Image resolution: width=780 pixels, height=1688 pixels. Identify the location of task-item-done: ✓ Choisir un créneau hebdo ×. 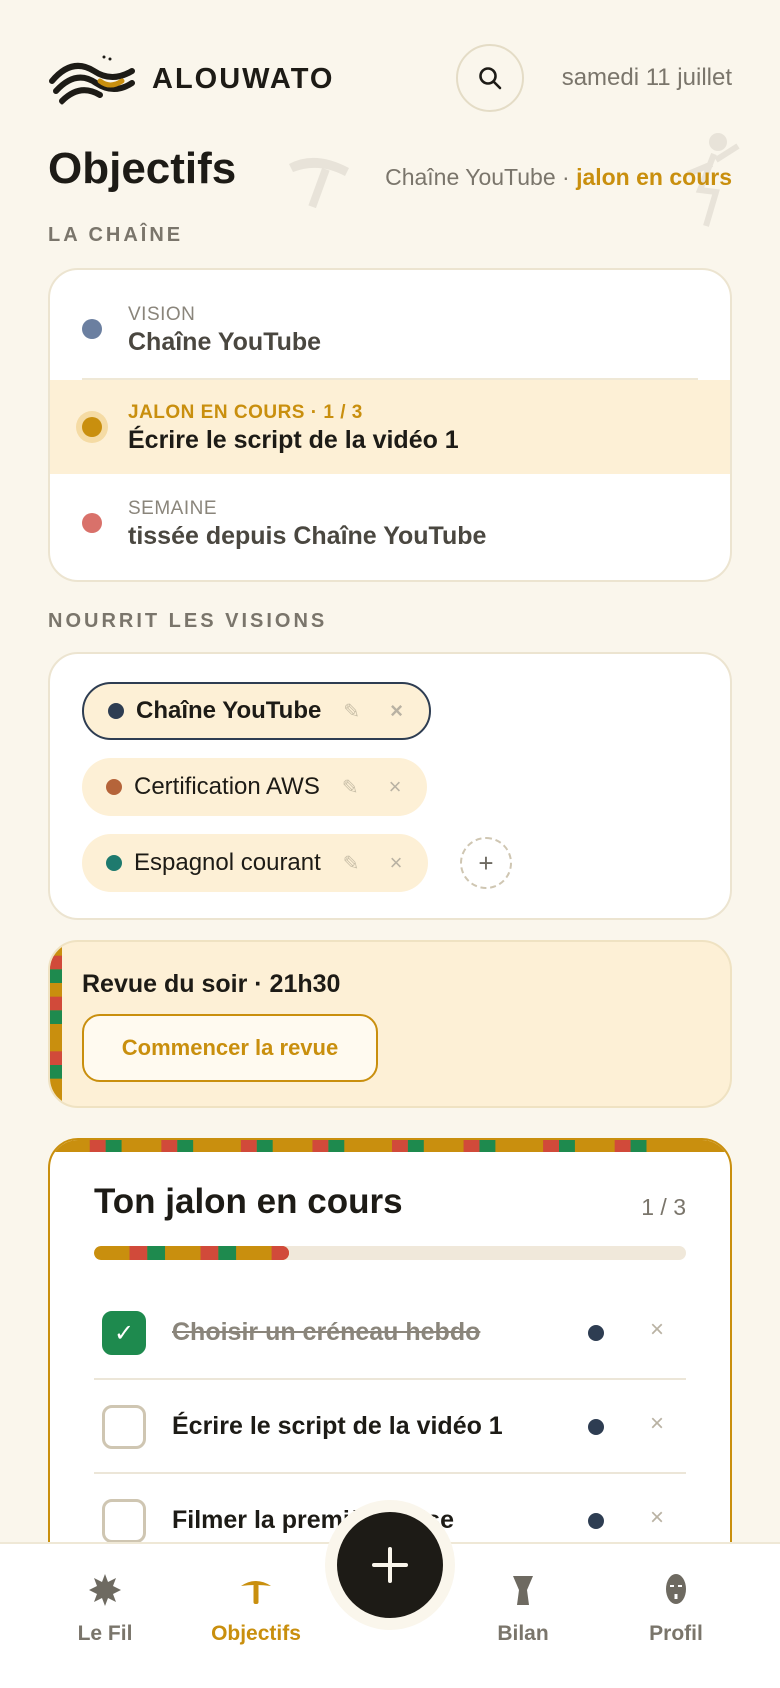
(390, 1333).